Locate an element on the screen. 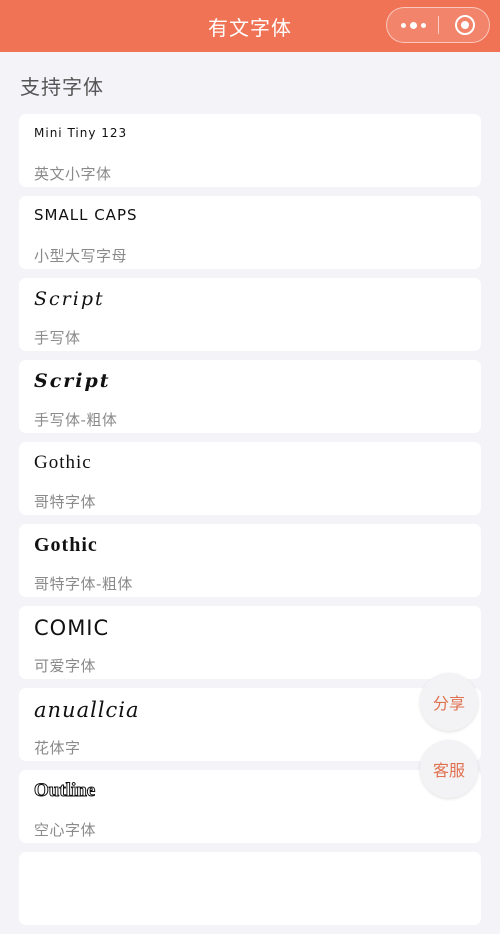 This screenshot has height=934, width=500. section-title: 支持字体 is located at coordinates (62, 87).